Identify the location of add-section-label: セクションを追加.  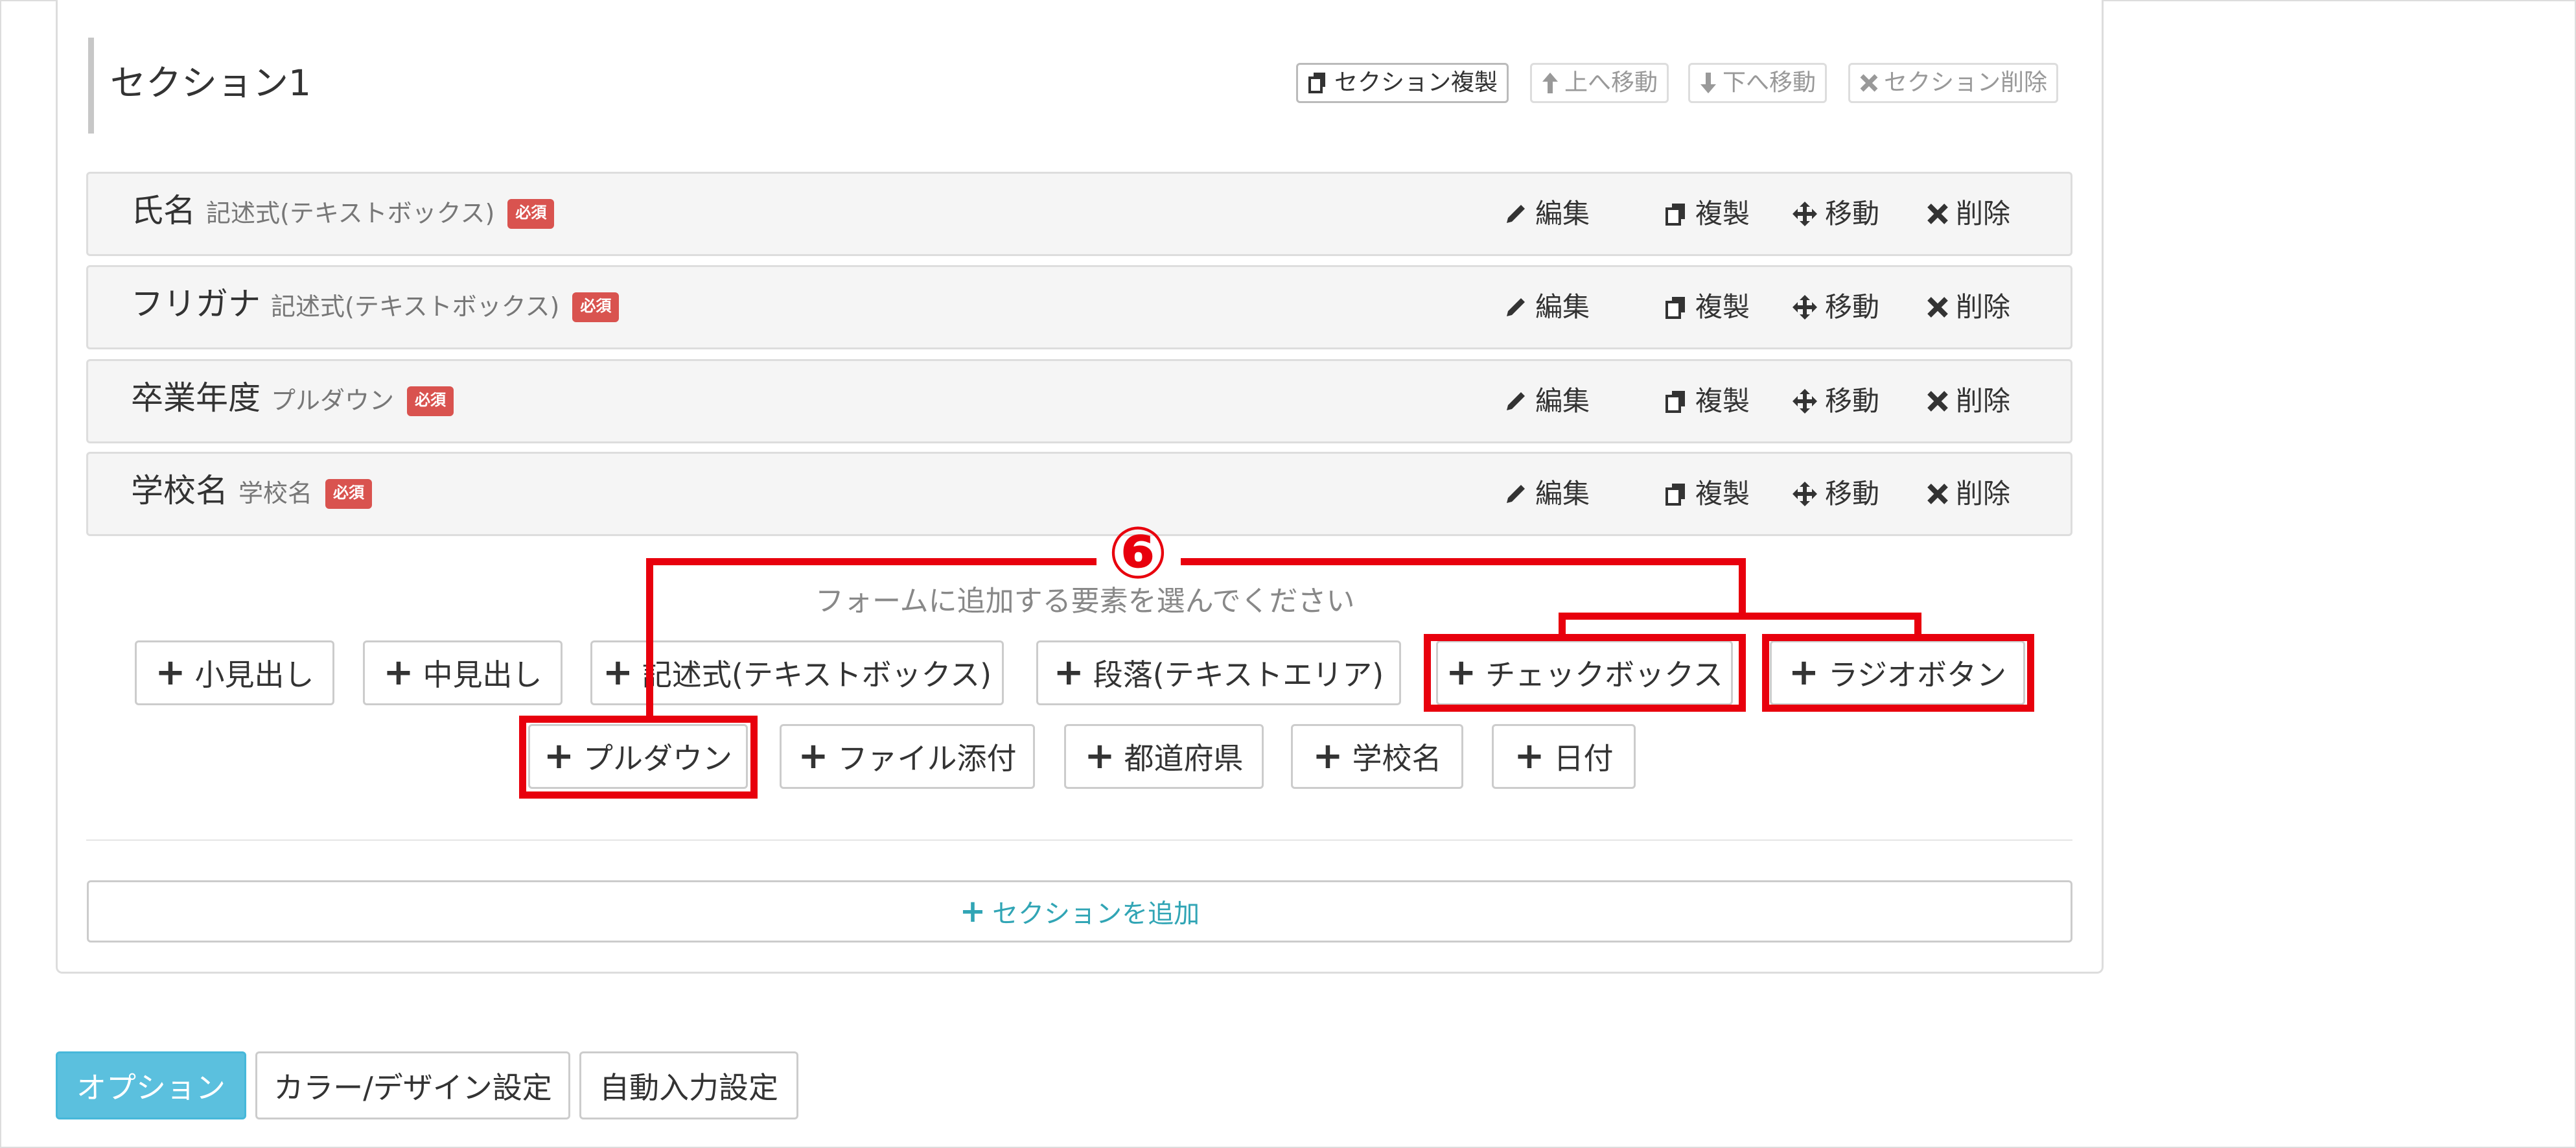
(1096, 914).